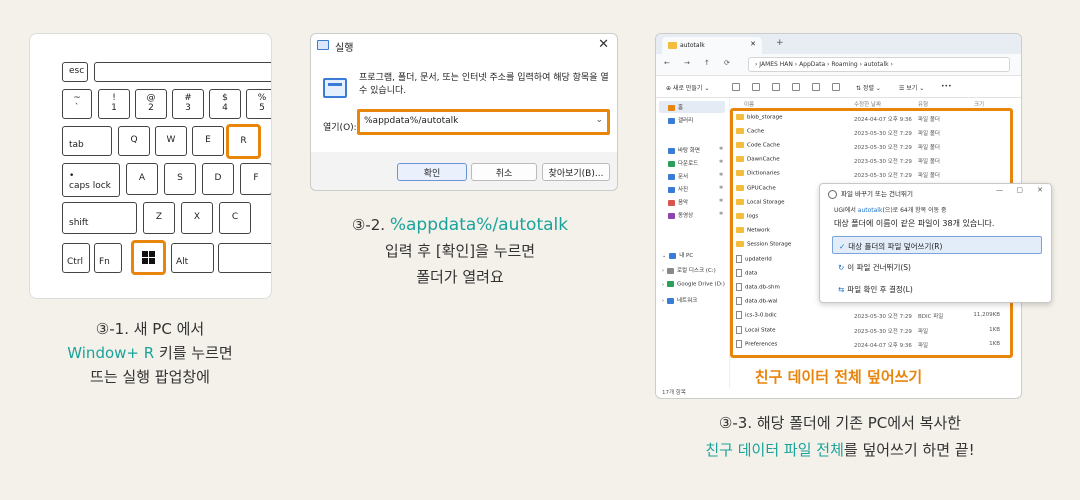  I want to click on skip-files-option: ↻ 이 파일 건너뛰기(S), so click(937, 267).